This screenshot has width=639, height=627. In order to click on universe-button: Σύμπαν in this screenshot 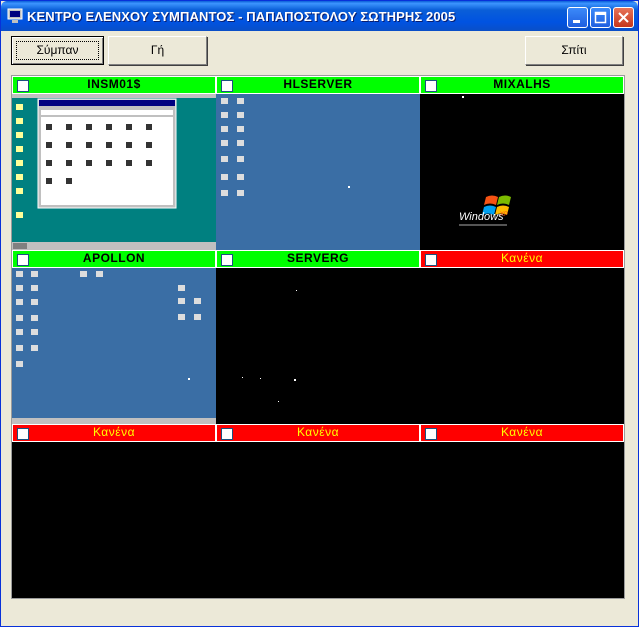, I will do `click(57, 50)`.